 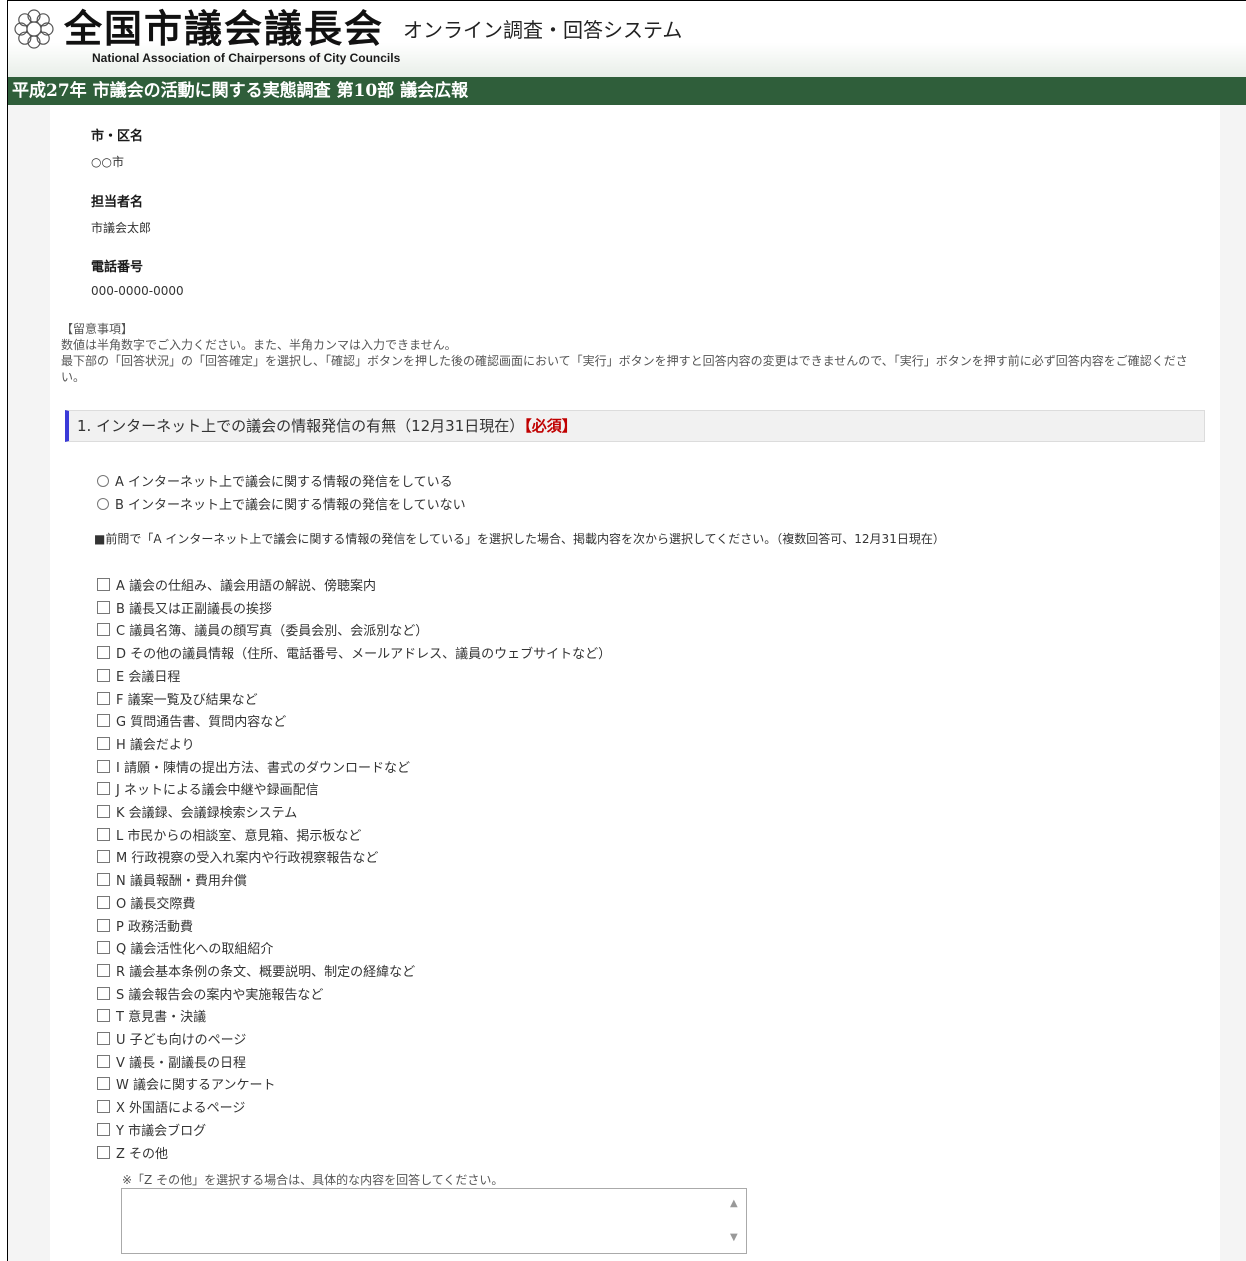 What do you see at coordinates (137, 291) in the screenshot?
I see `phone-value: 000-0000-0000` at bounding box center [137, 291].